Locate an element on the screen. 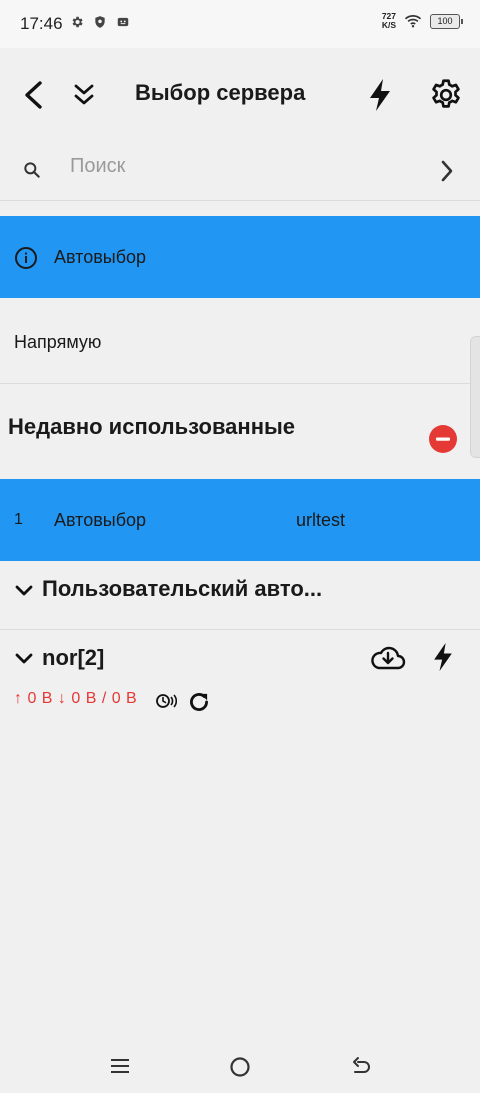 This screenshot has height=1093, width=480. recent-item-index: 1 is located at coordinates (18, 519).